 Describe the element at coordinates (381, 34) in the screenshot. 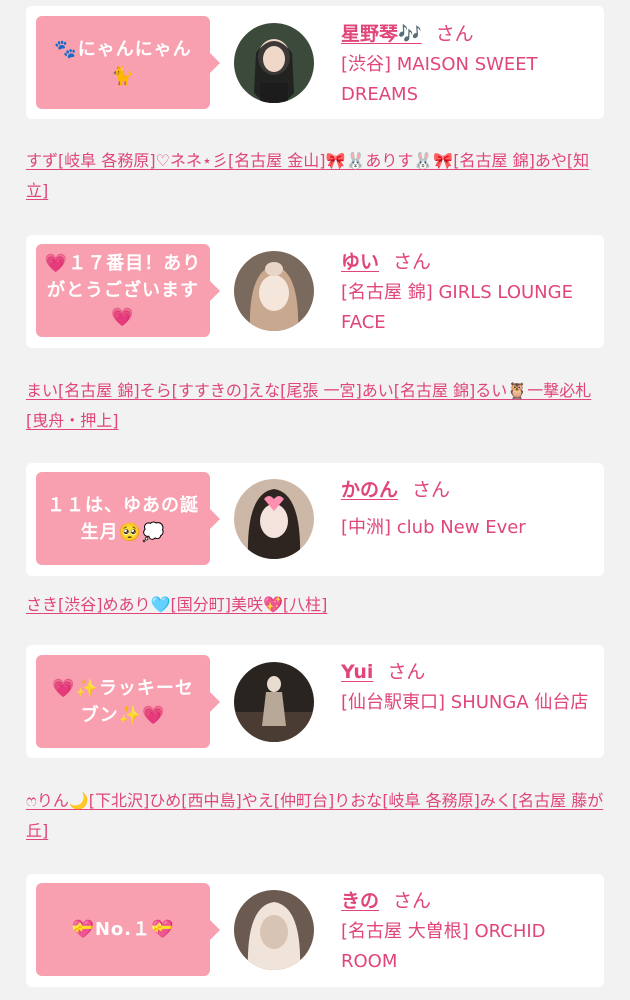

I see `girl-name-link: 星野琴🎶` at that location.